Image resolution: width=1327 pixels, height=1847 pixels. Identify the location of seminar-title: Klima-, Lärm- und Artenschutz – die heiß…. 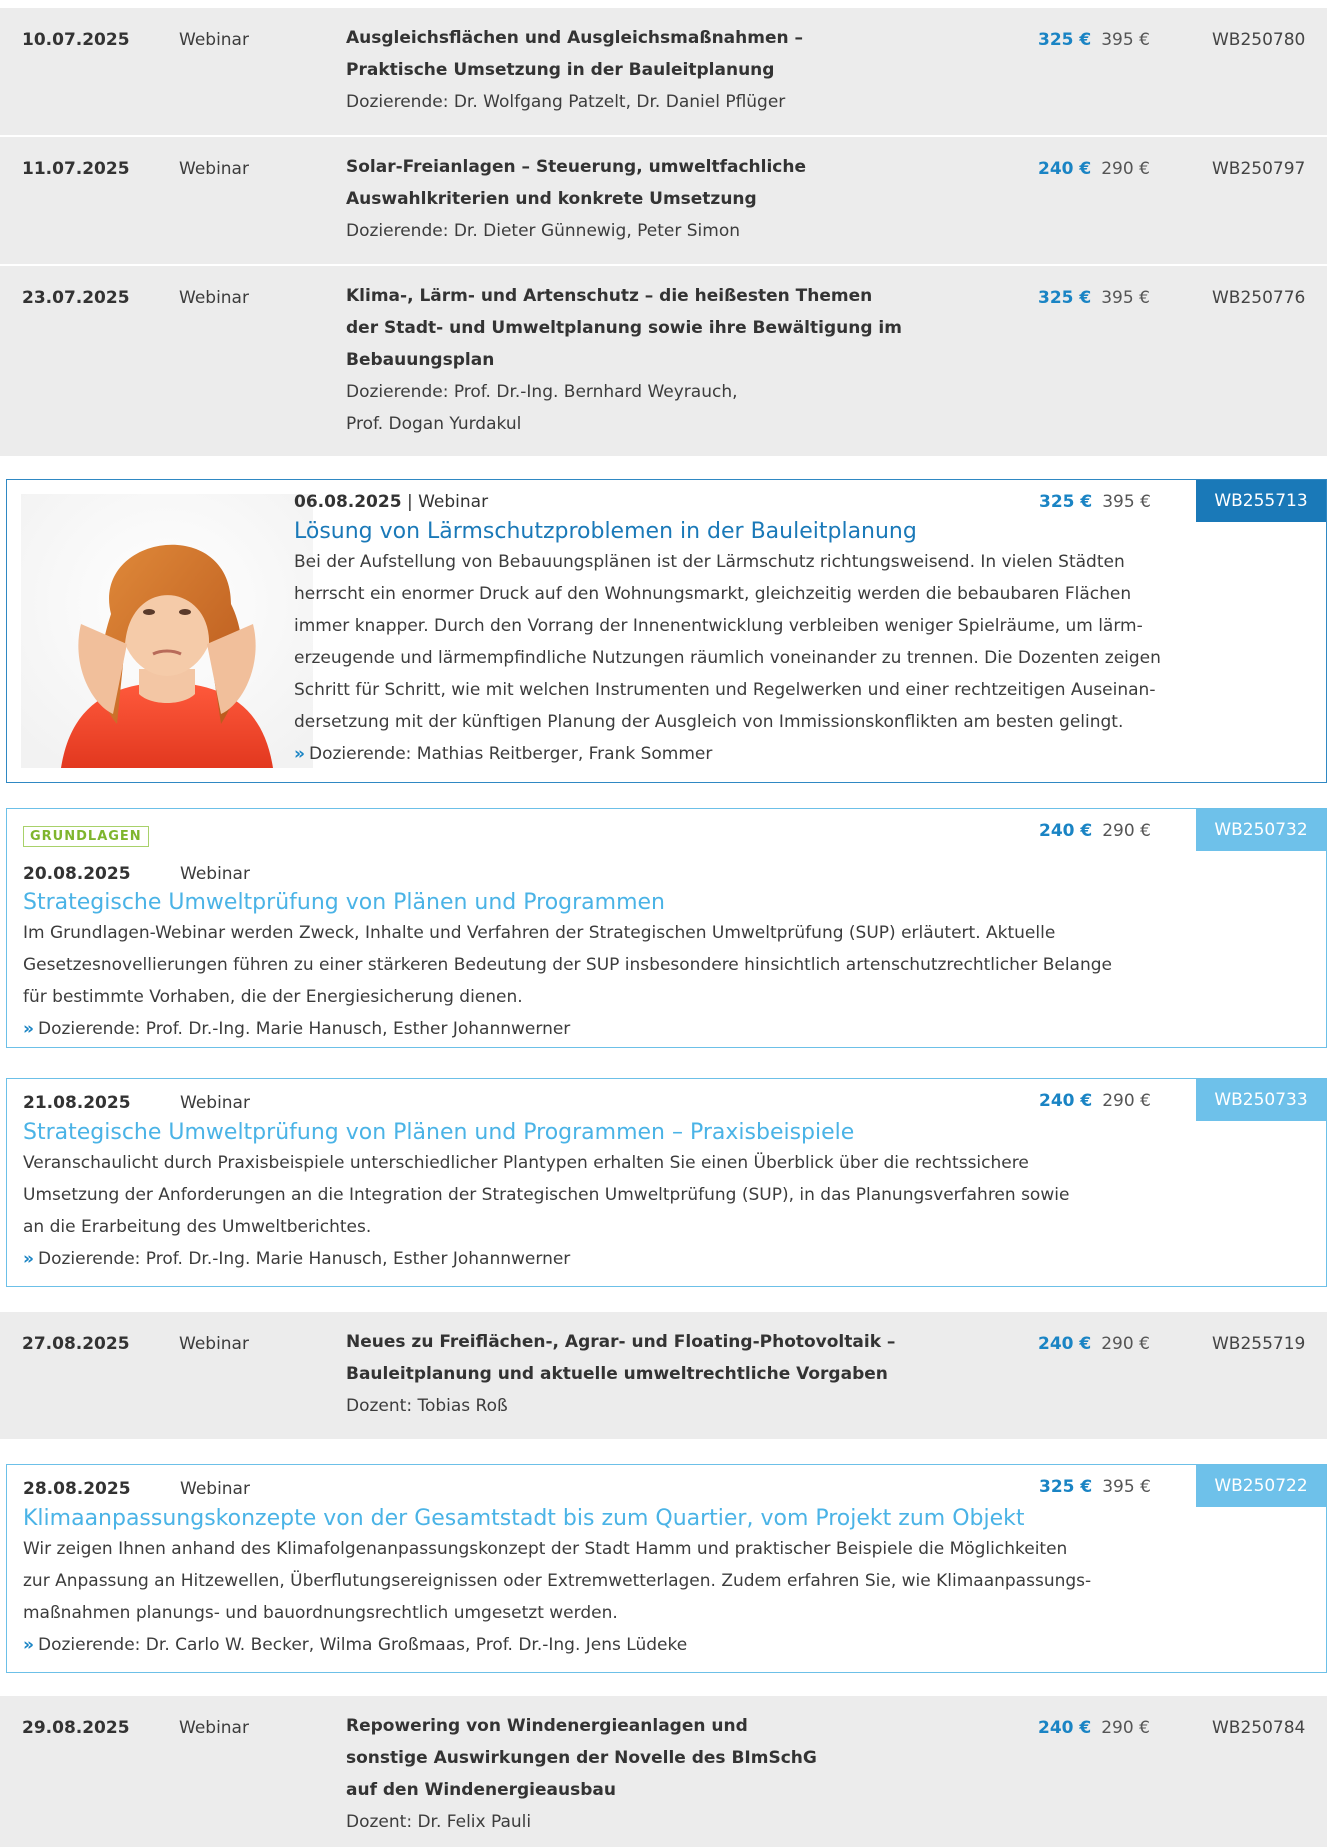
(656, 328).